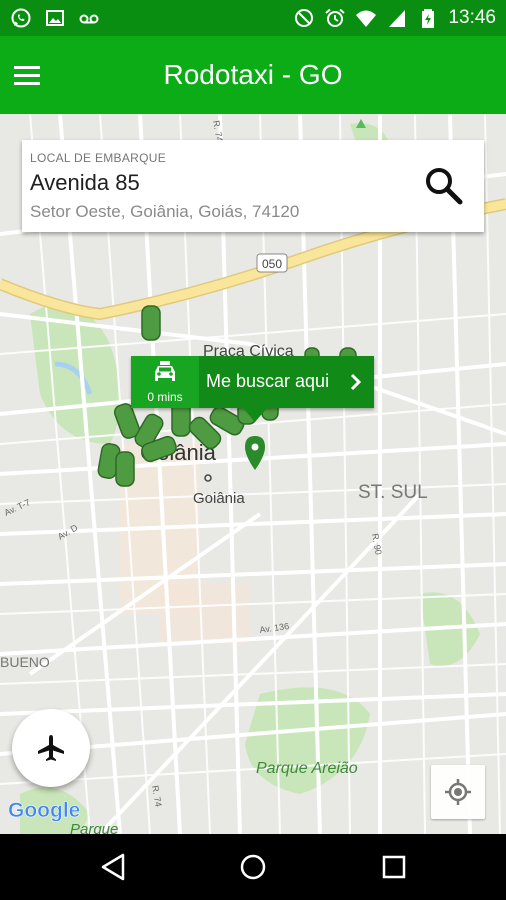  What do you see at coordinates (428, 18) in the screenshot?
I see `battery-icon` at bounding box center [428, 18].